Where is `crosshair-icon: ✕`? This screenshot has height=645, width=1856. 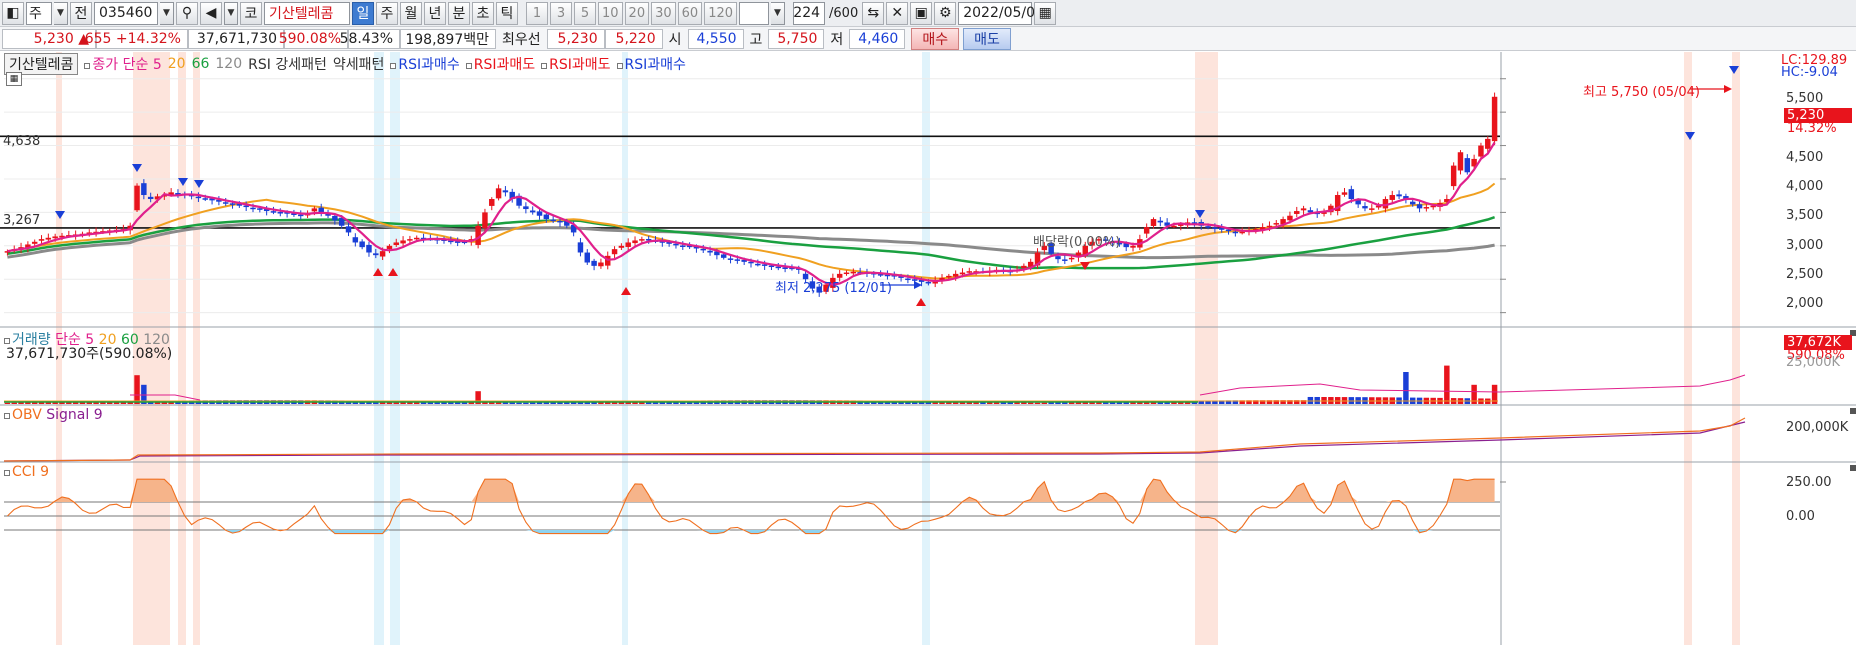
crosshair-icon: ✕ is located at coordinates (897, 13).